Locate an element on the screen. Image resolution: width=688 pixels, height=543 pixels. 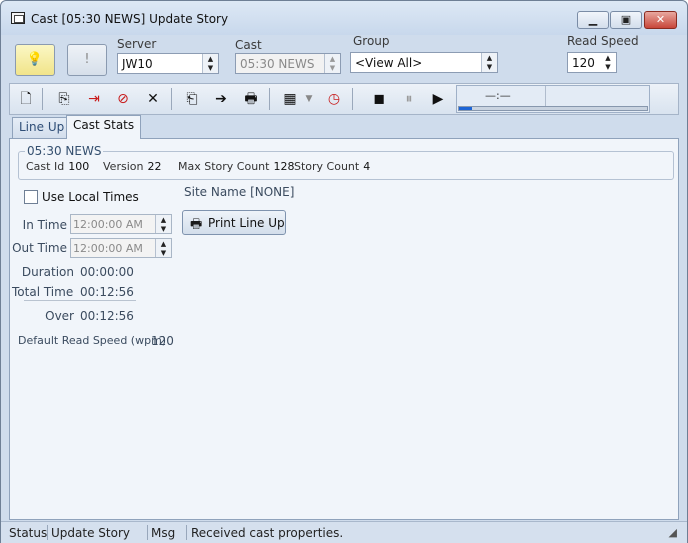
maximize-button: ▣ is located at coordinates (626, 20).